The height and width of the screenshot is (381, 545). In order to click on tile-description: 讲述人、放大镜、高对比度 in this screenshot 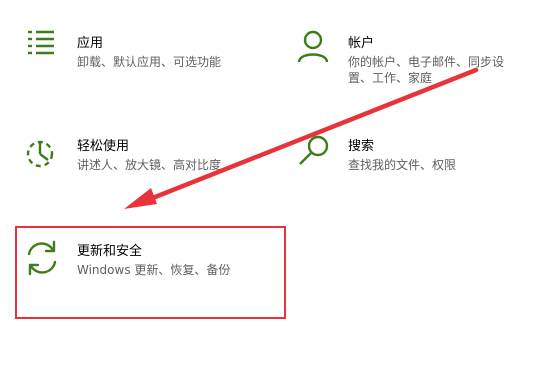, I will do `click(149, 165)`.